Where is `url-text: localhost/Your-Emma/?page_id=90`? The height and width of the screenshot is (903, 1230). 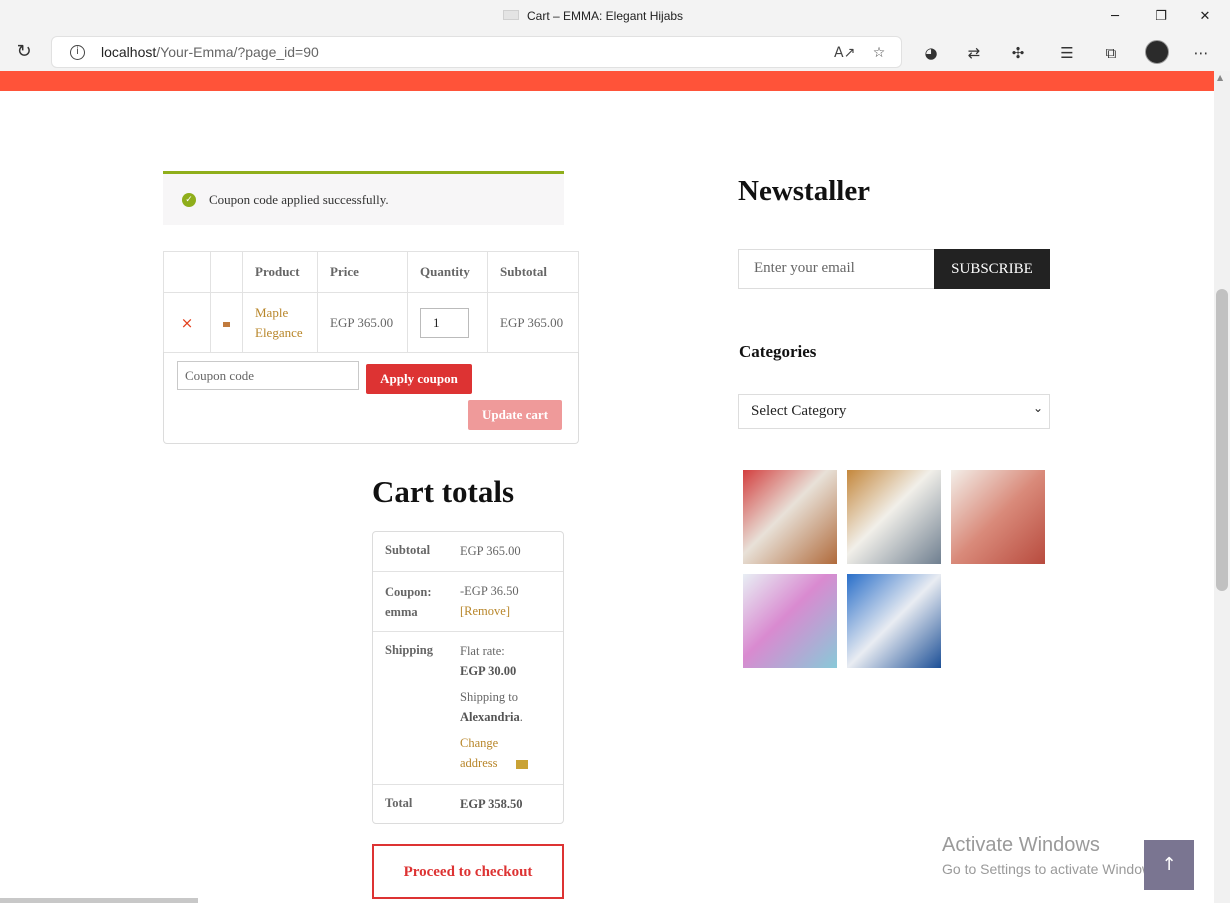
url-text: localhost/Your-Emma/?page_id=90 is located at coordinates (210, 52).